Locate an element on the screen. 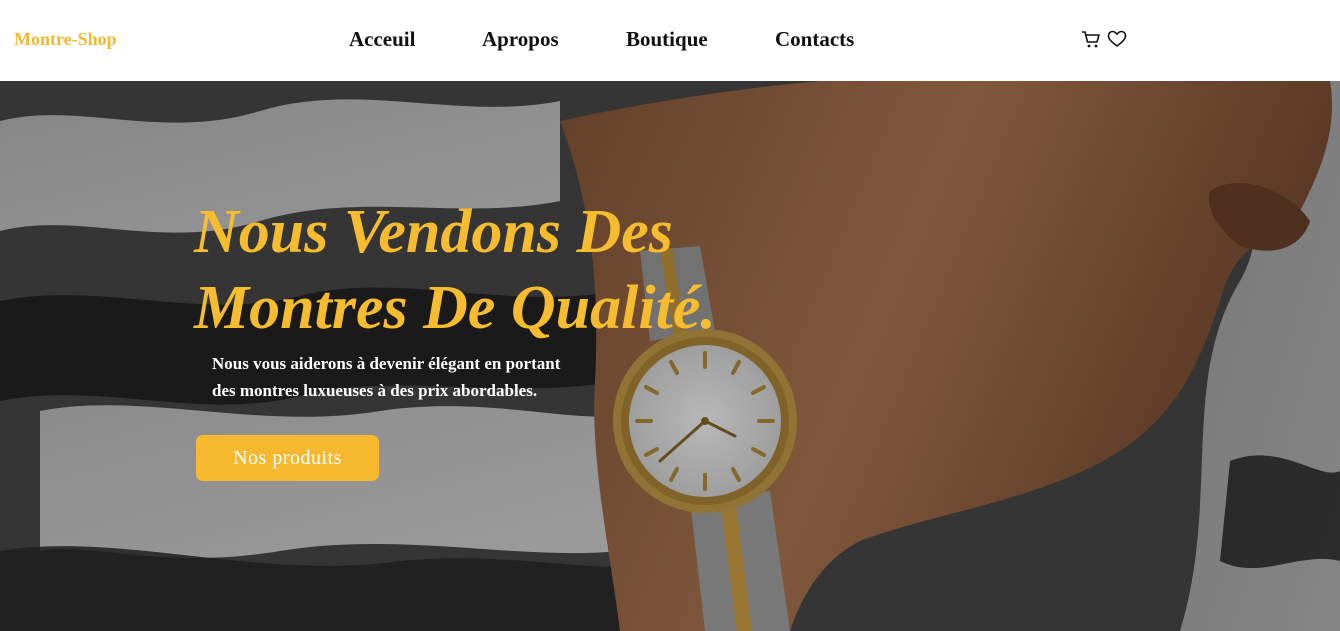 This screenshot has height=631, width=1340. hero-title-line-1: Nous Vendons Des is located at coordinates (433, 232).